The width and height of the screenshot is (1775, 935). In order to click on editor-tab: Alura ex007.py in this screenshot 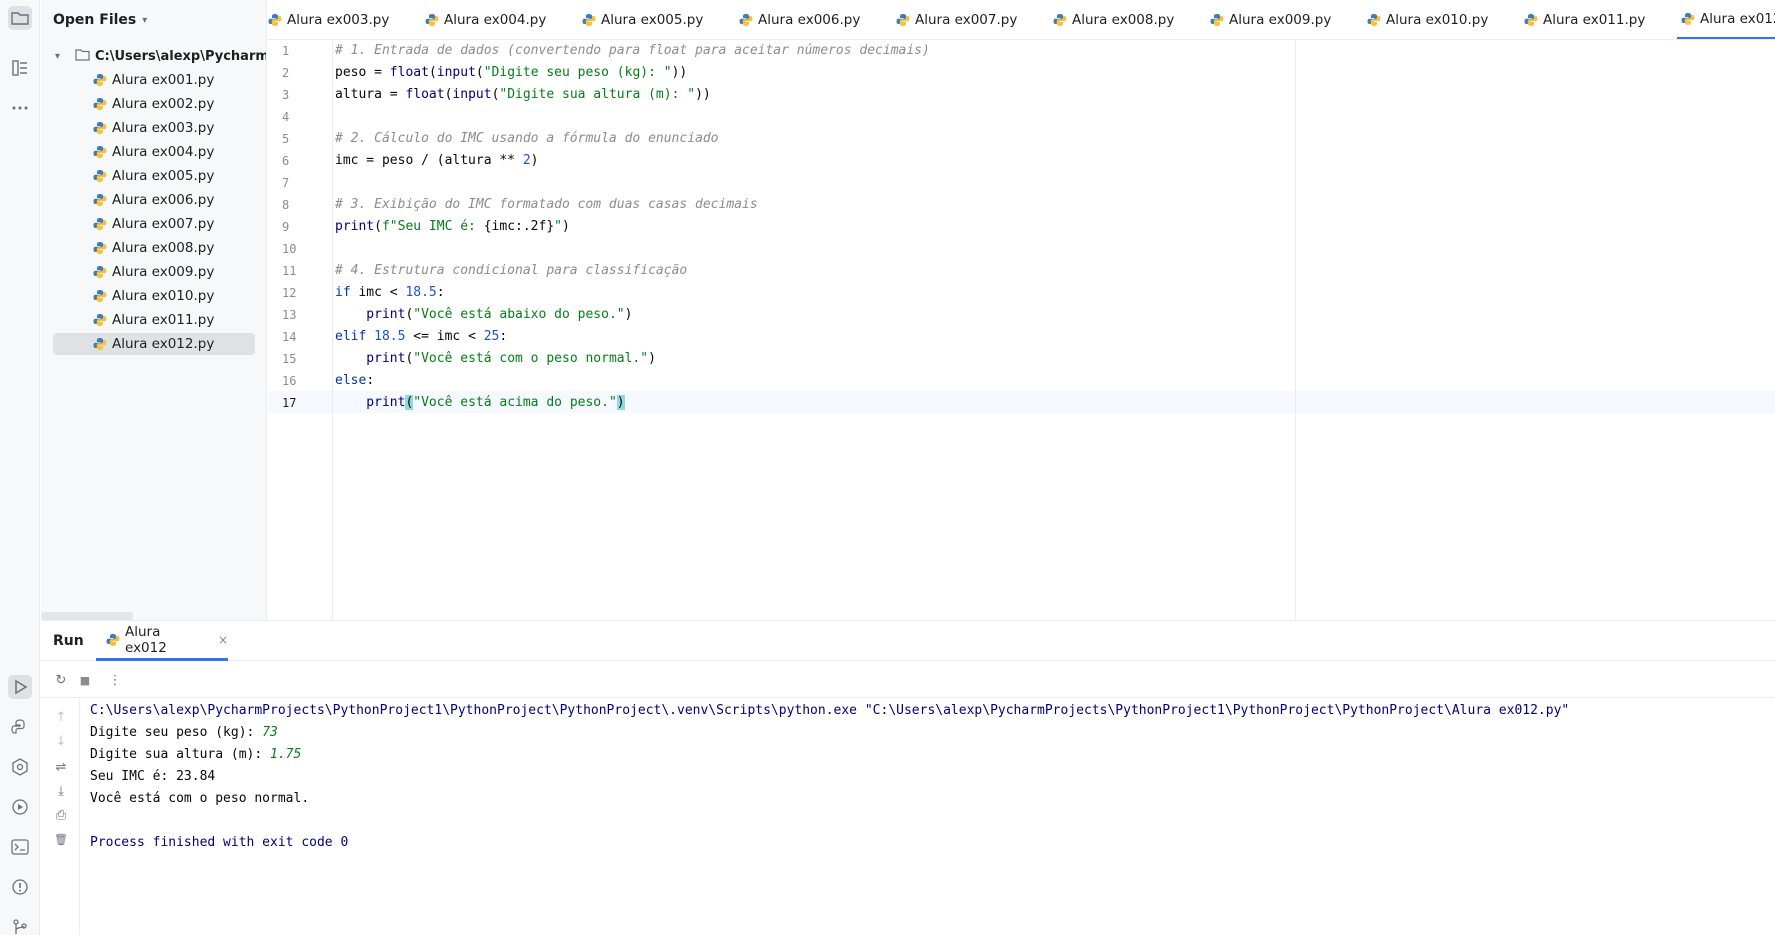, I will do `click(958, 19)`.